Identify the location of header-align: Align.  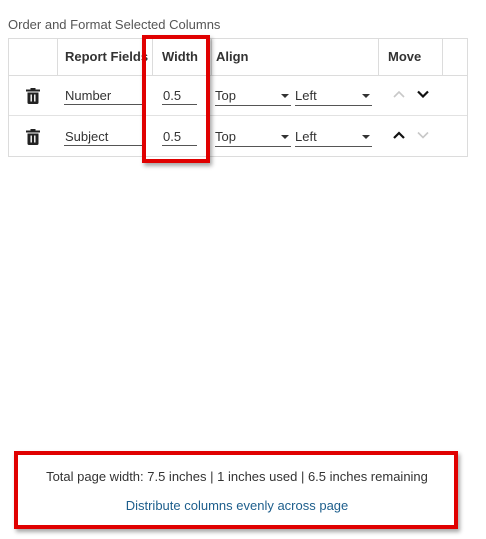
(232, 56).